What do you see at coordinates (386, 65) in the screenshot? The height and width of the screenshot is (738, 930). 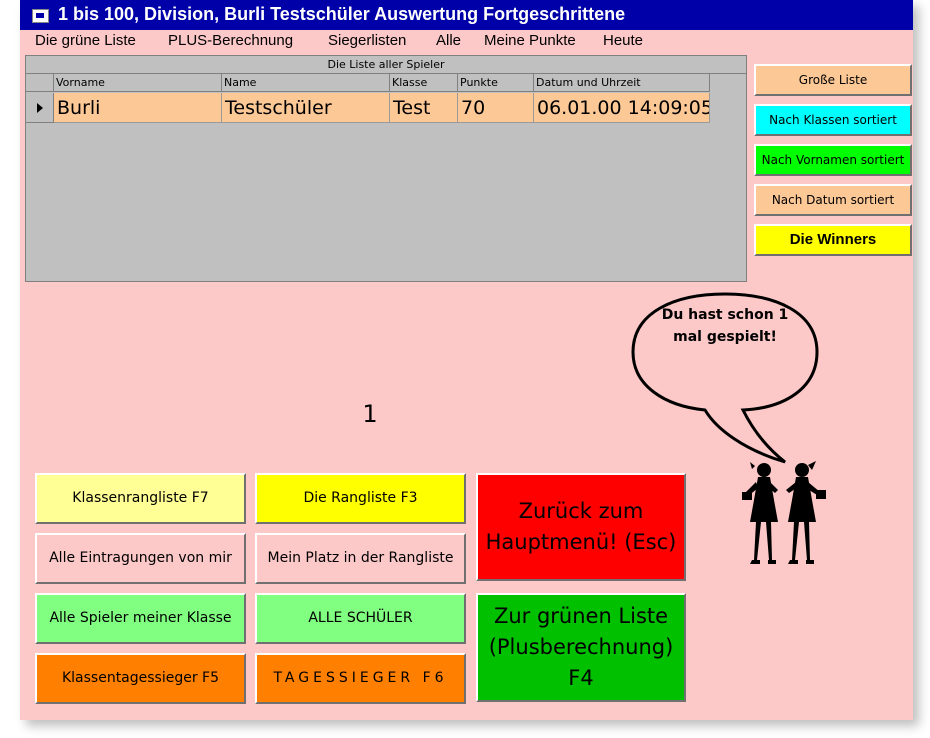 I see `grid-caption: Die Liste aller Spieler` at bounding box center [386, 65].